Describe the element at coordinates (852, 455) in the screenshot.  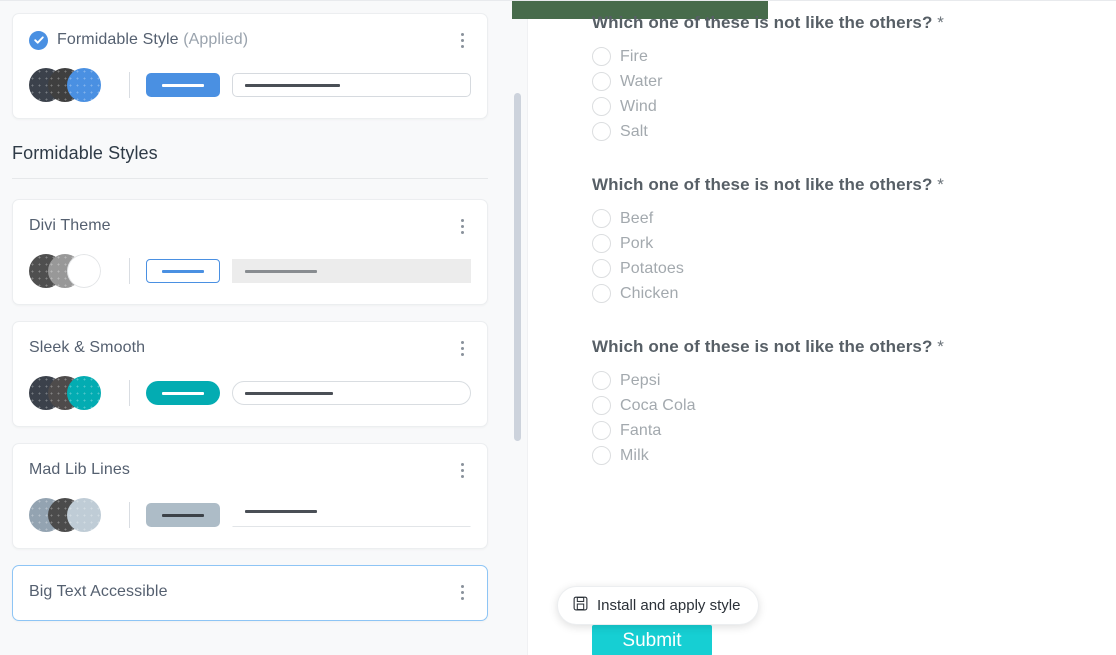
I see `radio-option: Milk` at that location.